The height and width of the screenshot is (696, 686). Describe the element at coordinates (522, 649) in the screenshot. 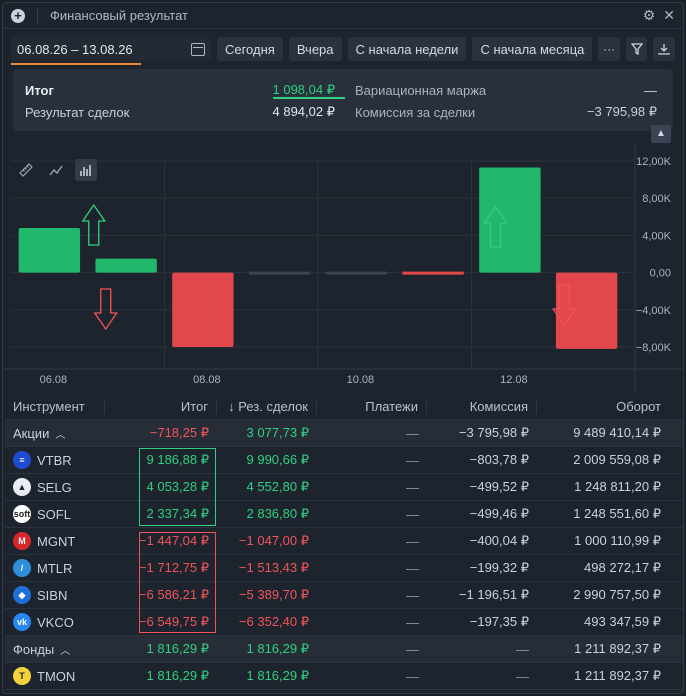

I see `group-commission: —` at that location.